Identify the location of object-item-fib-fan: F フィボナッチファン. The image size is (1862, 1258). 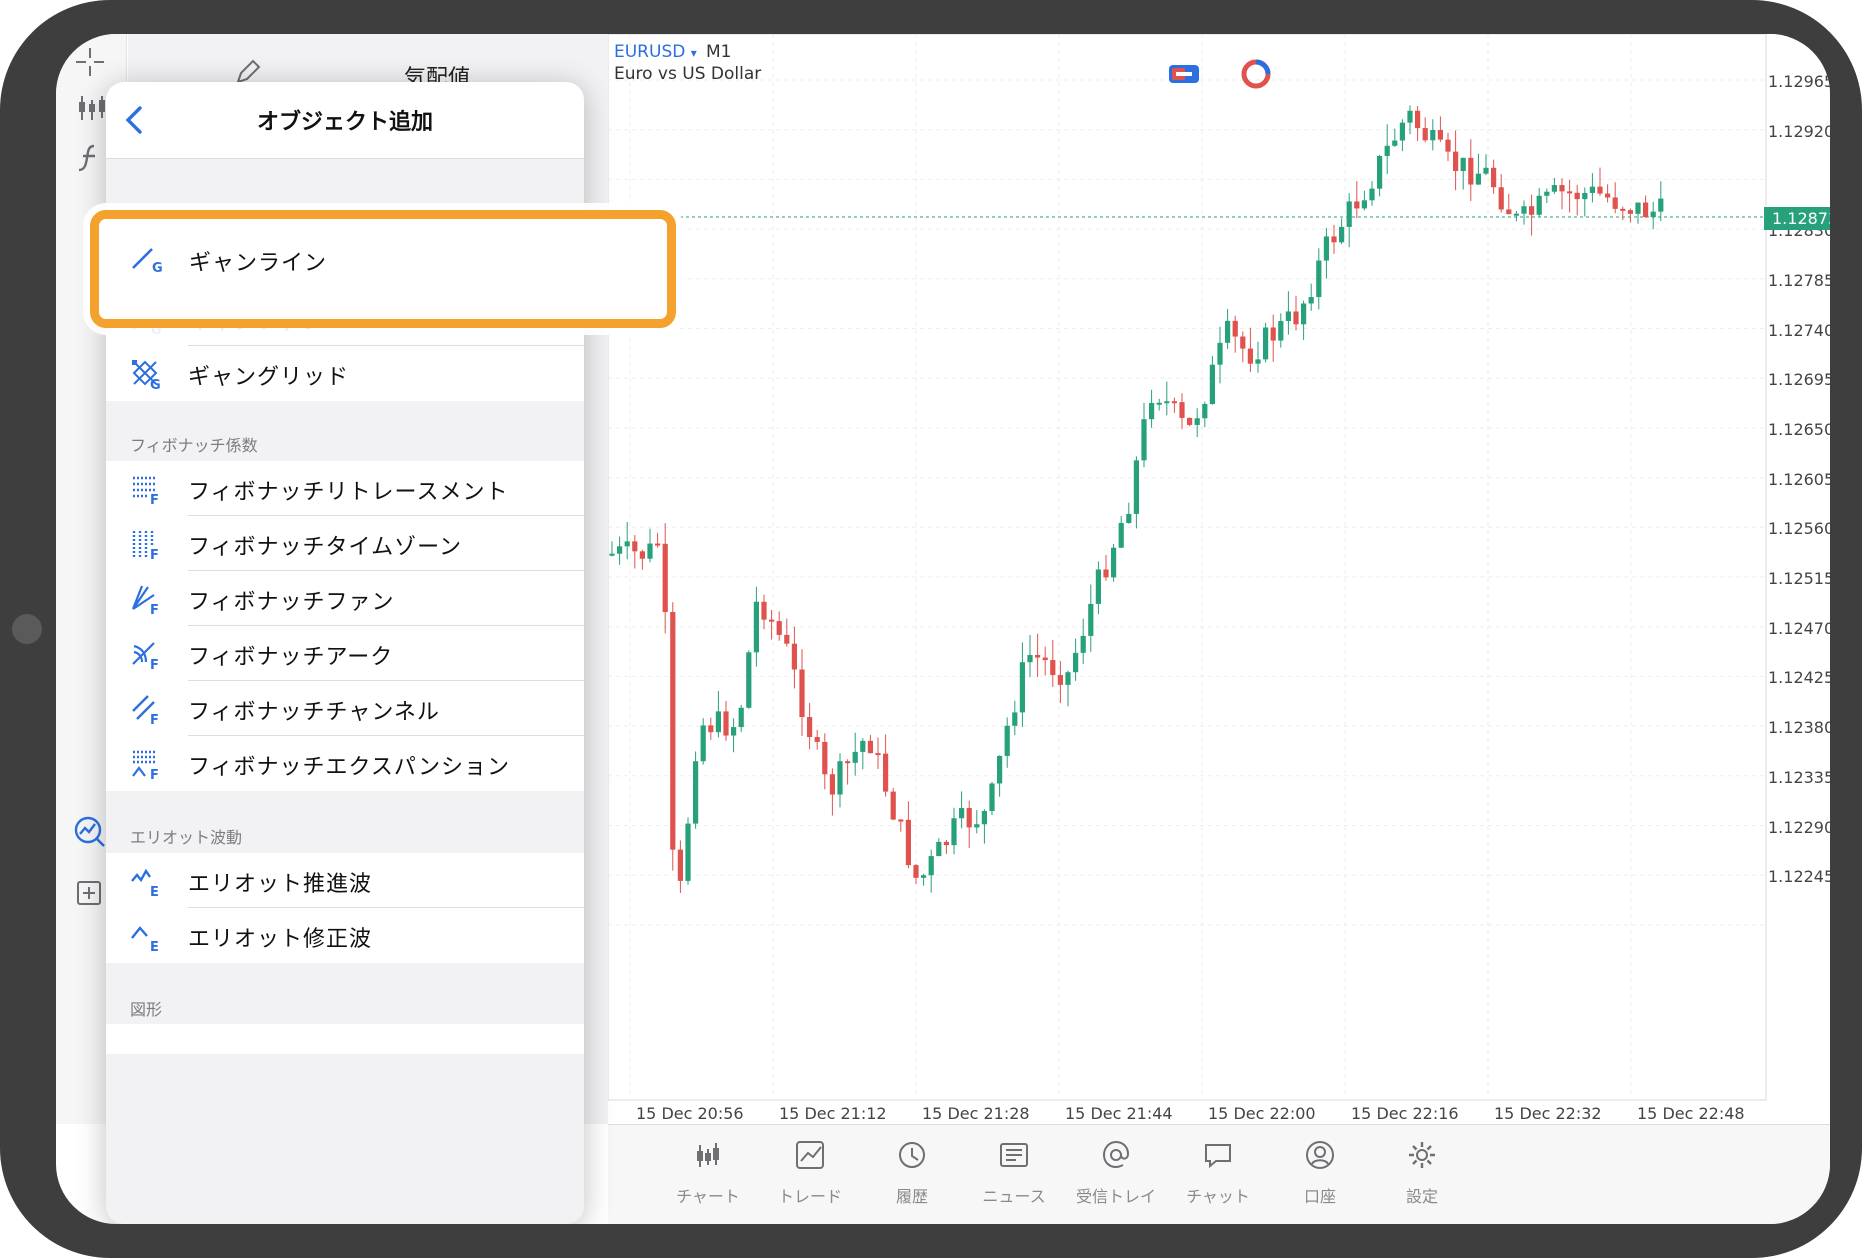
(345, 598).